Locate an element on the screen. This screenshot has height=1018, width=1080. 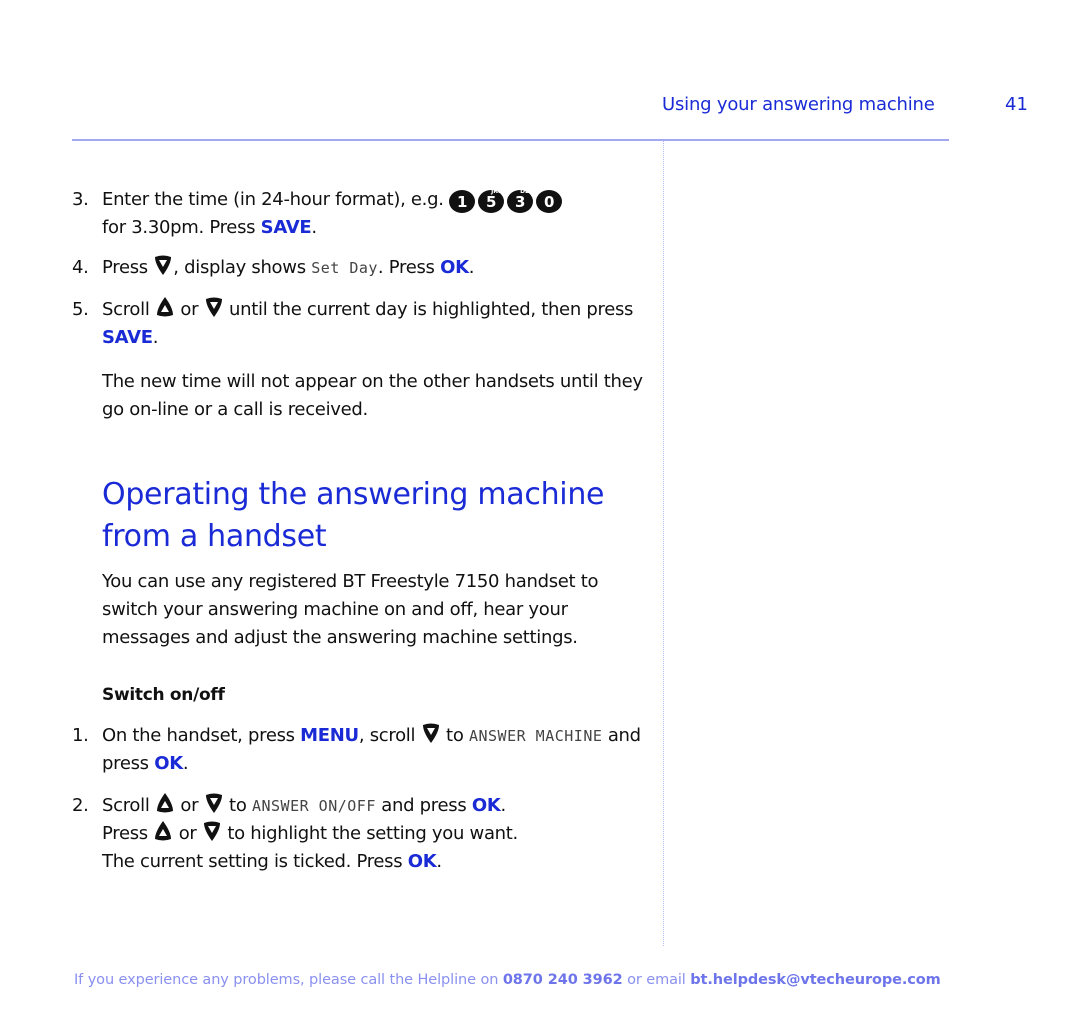
subheading: Switch on/off is located at coordinates (163, 695).